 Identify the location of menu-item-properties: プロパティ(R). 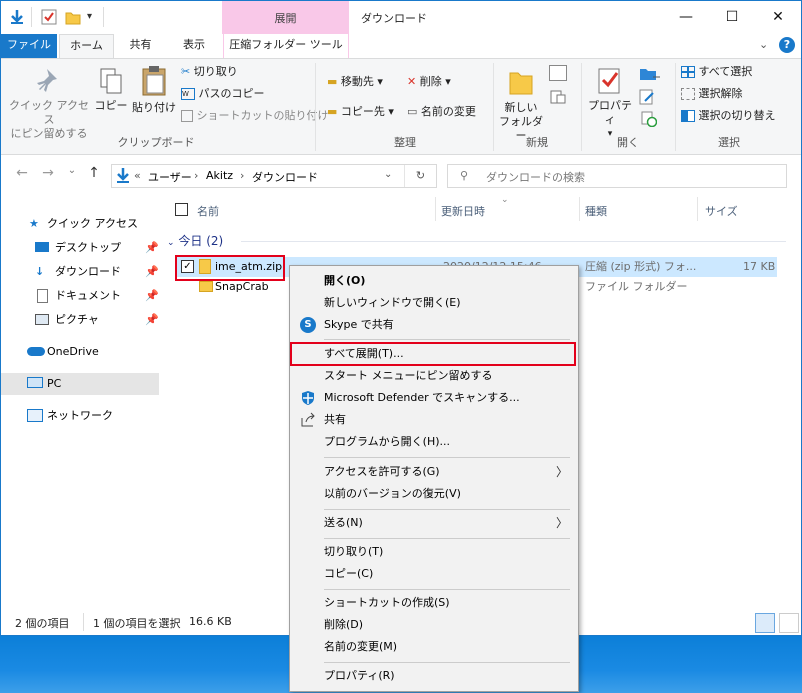
(434, 676).